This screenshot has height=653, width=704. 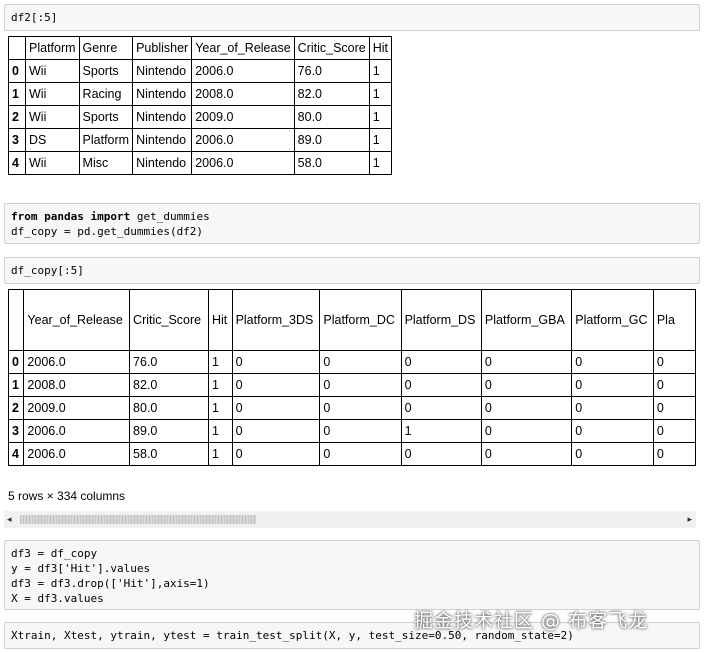 I want to click on table-row: 3 DS Platform Nintendo 2006.0 89.0 1, so click(x=200, y=140).